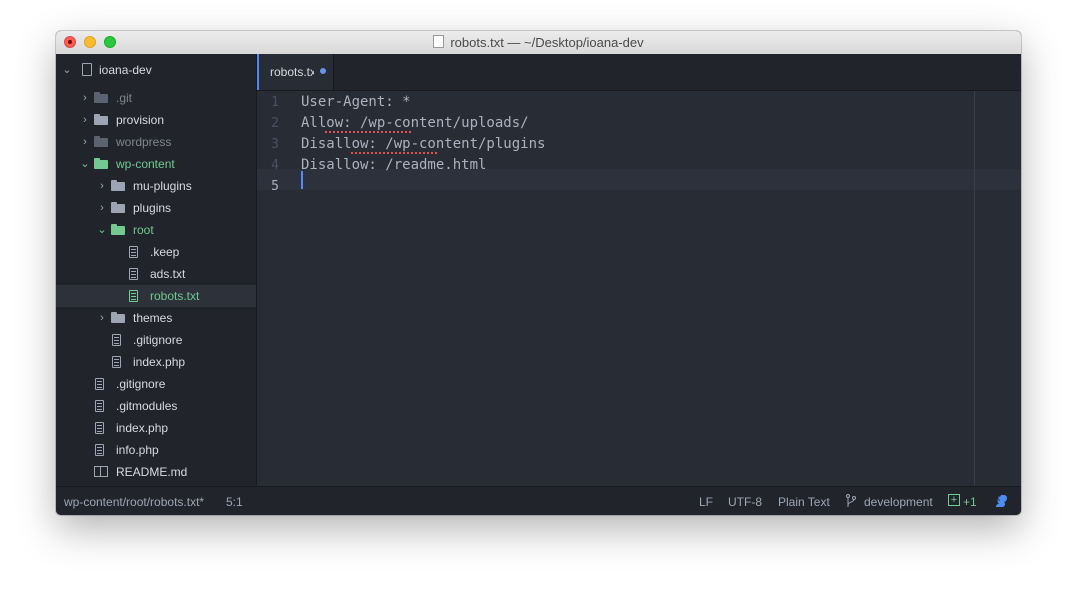 The height and width of the screenshot is (595, 1077). Describe the element at coordinates (356, 102) in the screenshot. I see `code-line: User-Agent: *` at that location.